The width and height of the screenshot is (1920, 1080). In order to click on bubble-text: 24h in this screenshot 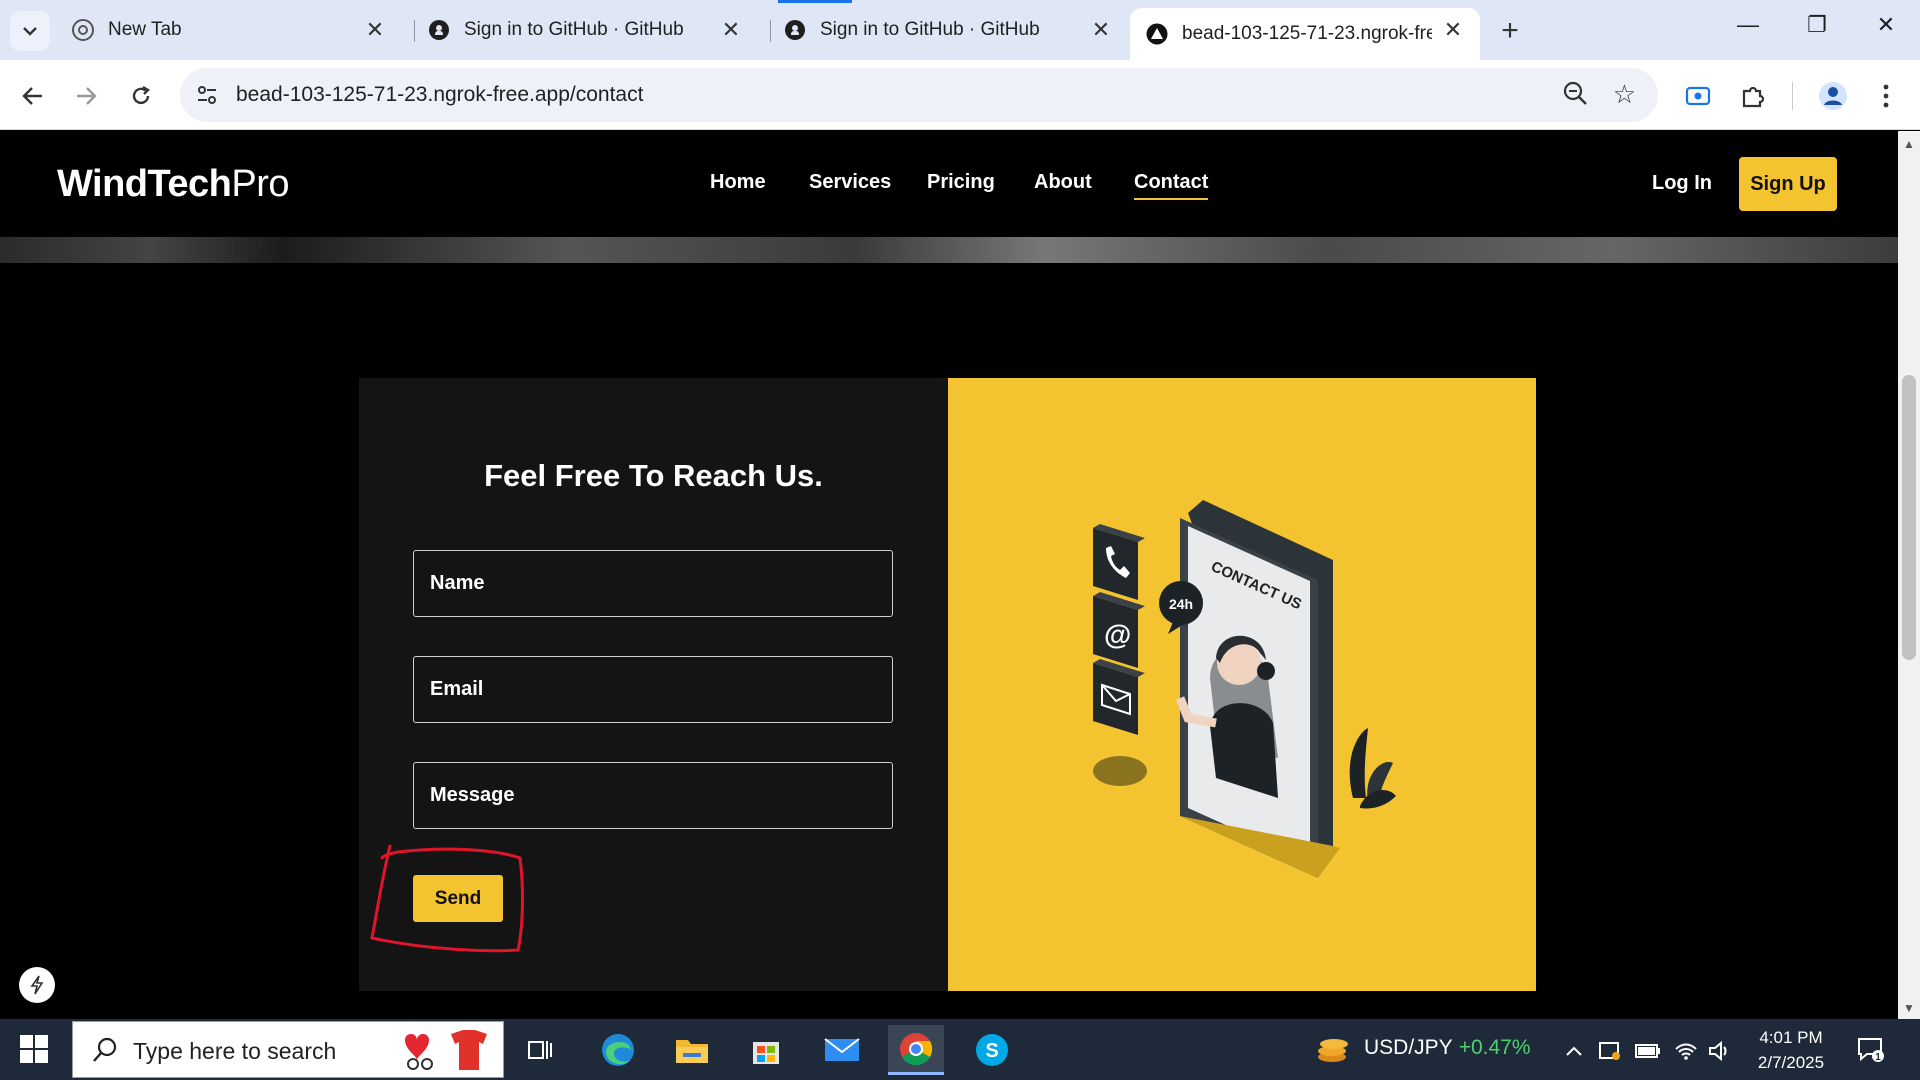, I will do `click(1181, 604)`.